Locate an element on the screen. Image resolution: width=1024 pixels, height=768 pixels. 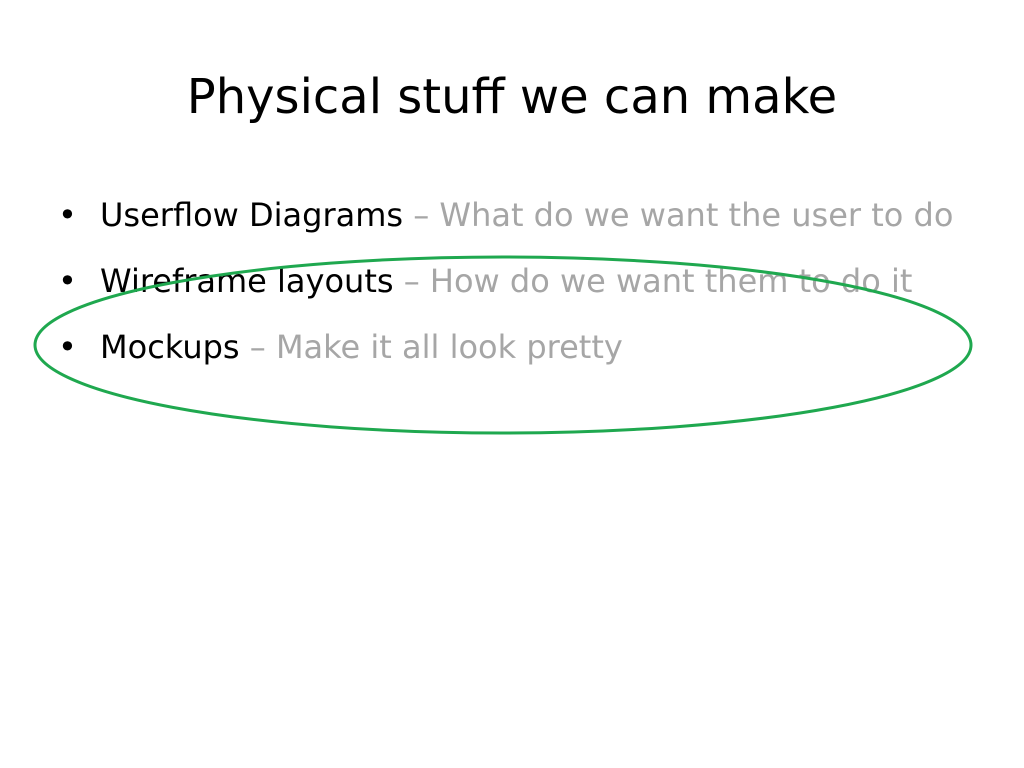
slide-title: Physical stuff we can make is located at coordinates (512, 97).